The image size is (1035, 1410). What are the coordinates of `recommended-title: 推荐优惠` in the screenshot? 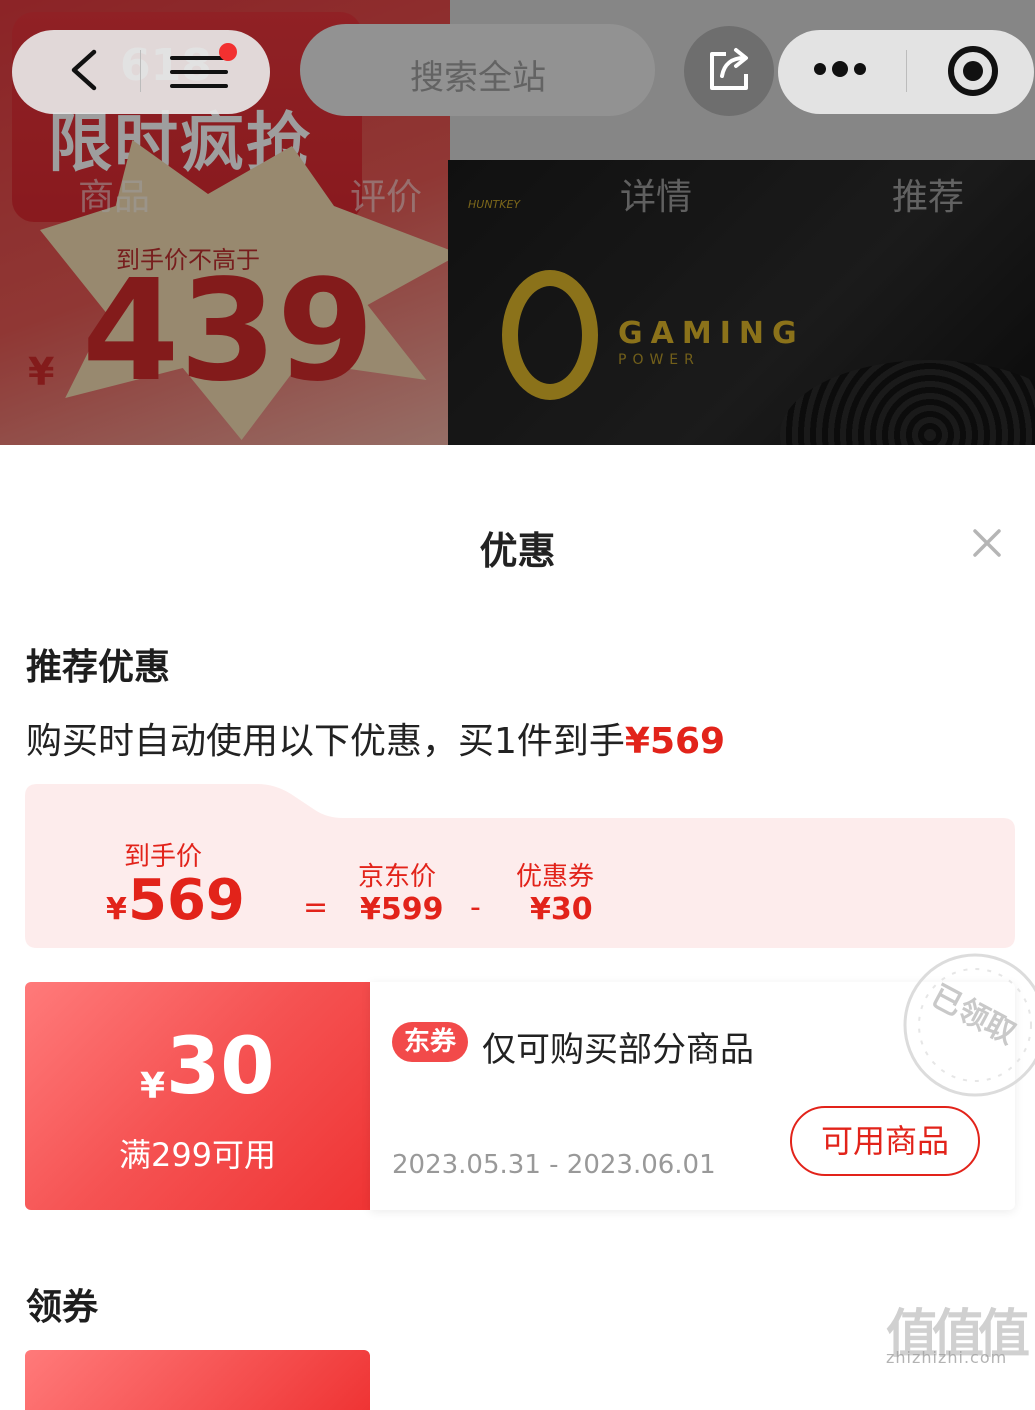 It's located at (98, 667).